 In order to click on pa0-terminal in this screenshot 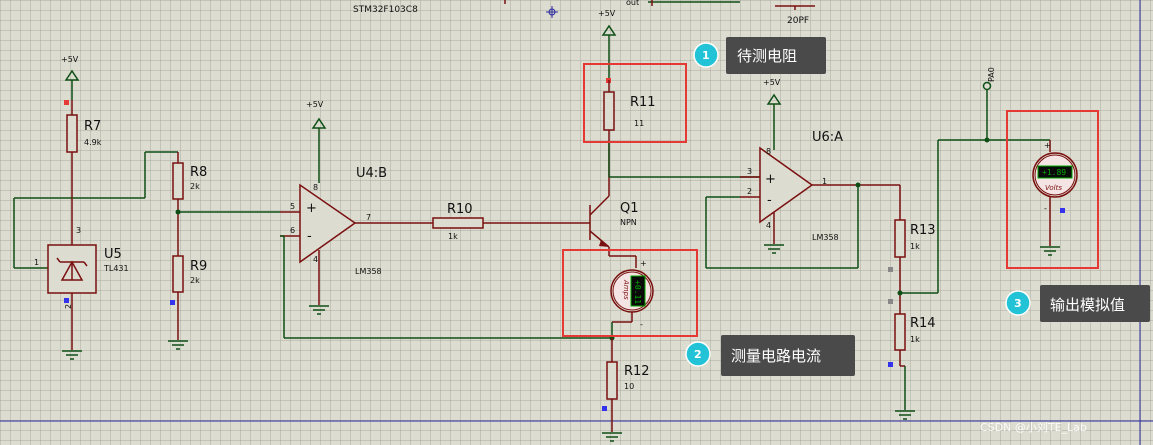, I will do `click(987, 86)`.